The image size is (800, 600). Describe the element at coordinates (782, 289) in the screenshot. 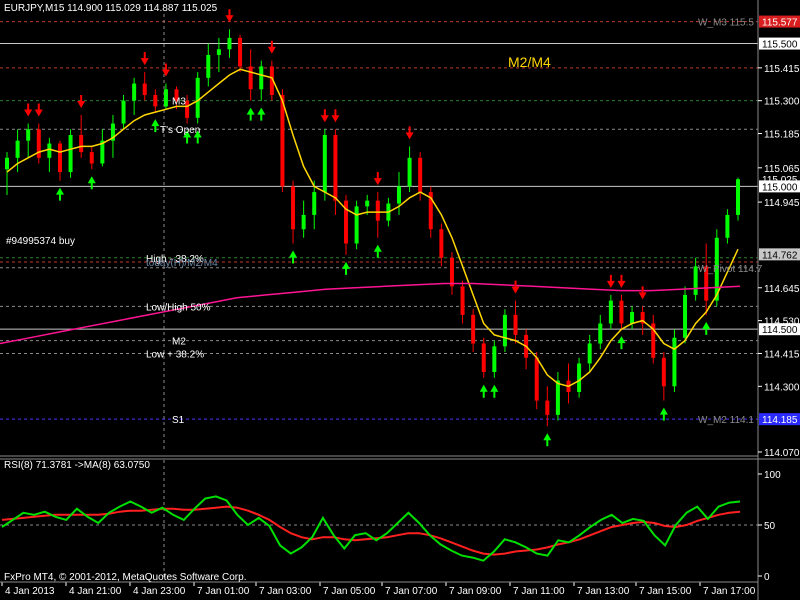

I see `price-tick-label: 114.645` at that location.